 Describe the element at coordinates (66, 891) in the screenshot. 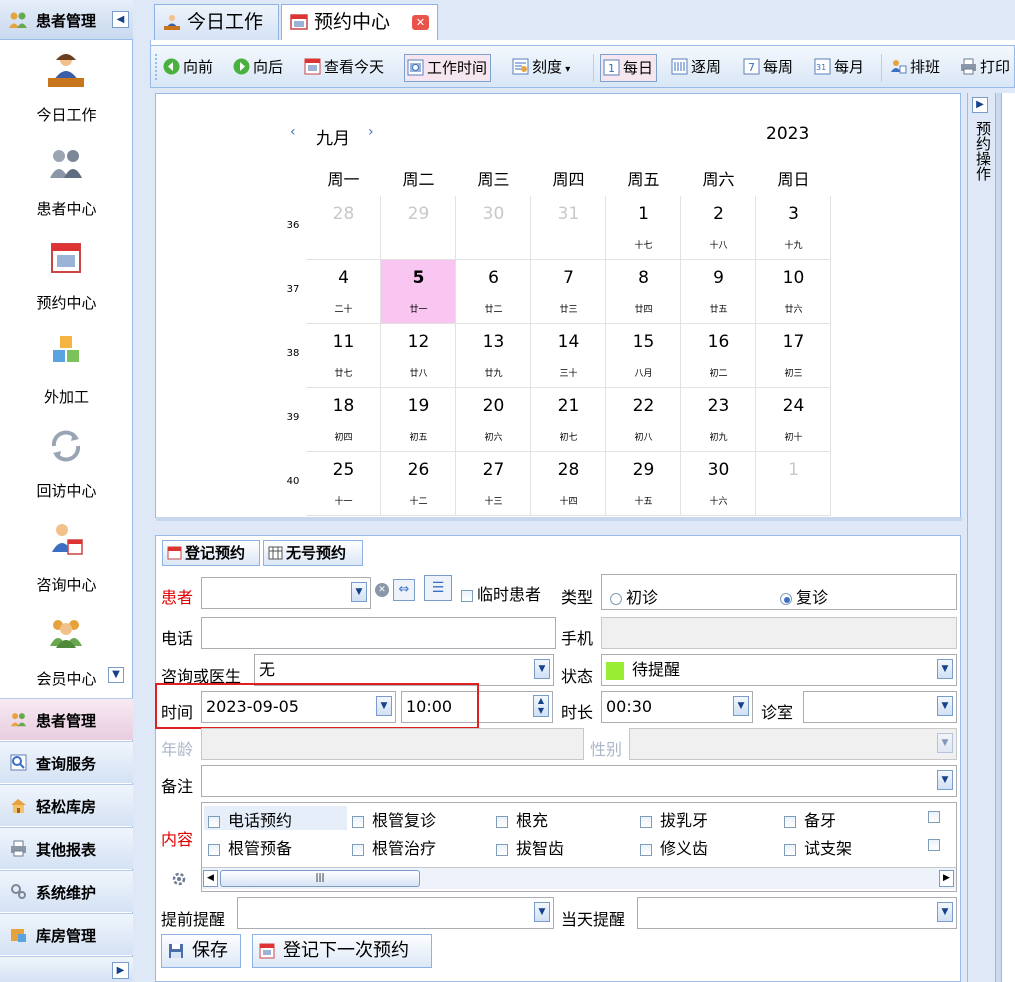

I see `accordion-system-maintenance: 系统维护` at that location.